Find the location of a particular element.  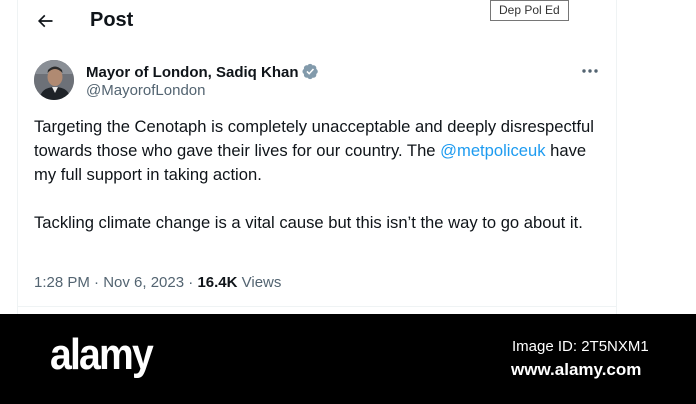

author-handle: @MayorofLondon is located at coordinates (145, 90).